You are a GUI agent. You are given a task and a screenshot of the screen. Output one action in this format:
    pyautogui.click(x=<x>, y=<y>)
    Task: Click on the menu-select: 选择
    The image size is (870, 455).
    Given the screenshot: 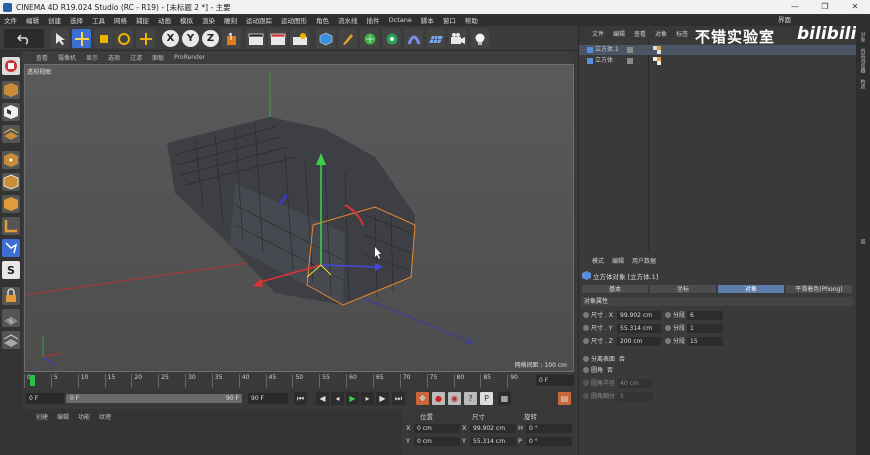 What is the action you would take?
    pyautogui.click(x=76, y=20)
    